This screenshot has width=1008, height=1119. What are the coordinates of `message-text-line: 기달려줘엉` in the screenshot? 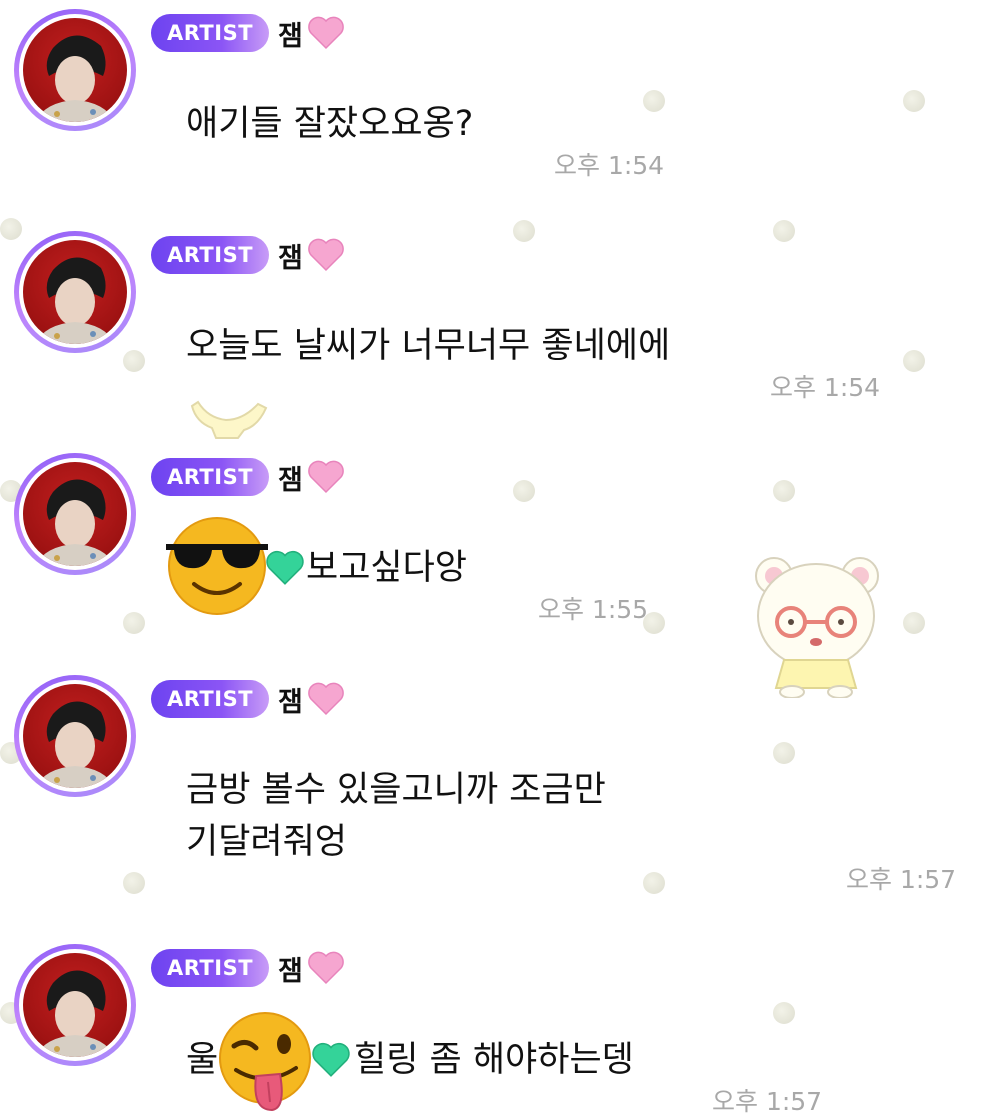 It's located at (267, 842).